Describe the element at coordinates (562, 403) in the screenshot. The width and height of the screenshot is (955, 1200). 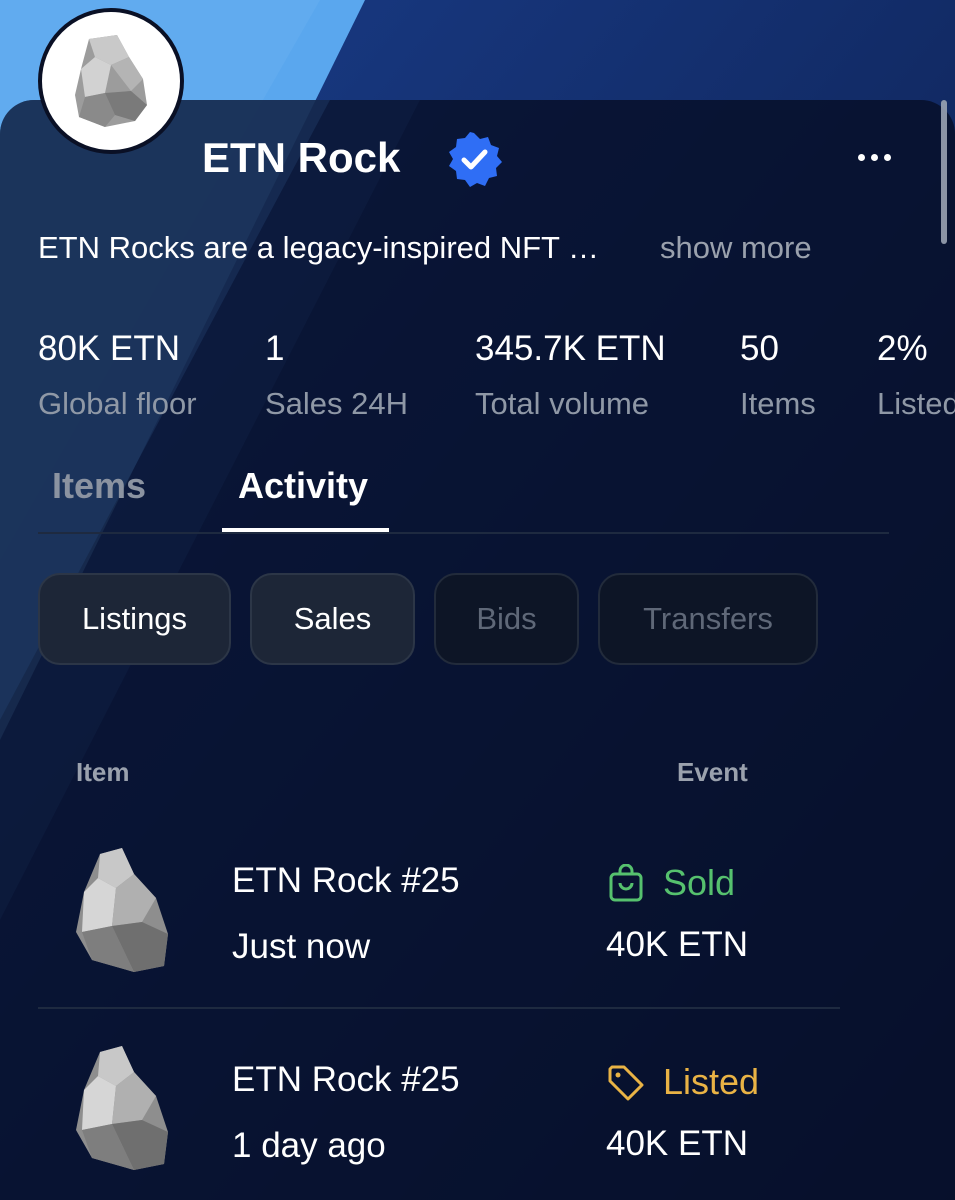
I see `stat-label: Total volume` at that location.